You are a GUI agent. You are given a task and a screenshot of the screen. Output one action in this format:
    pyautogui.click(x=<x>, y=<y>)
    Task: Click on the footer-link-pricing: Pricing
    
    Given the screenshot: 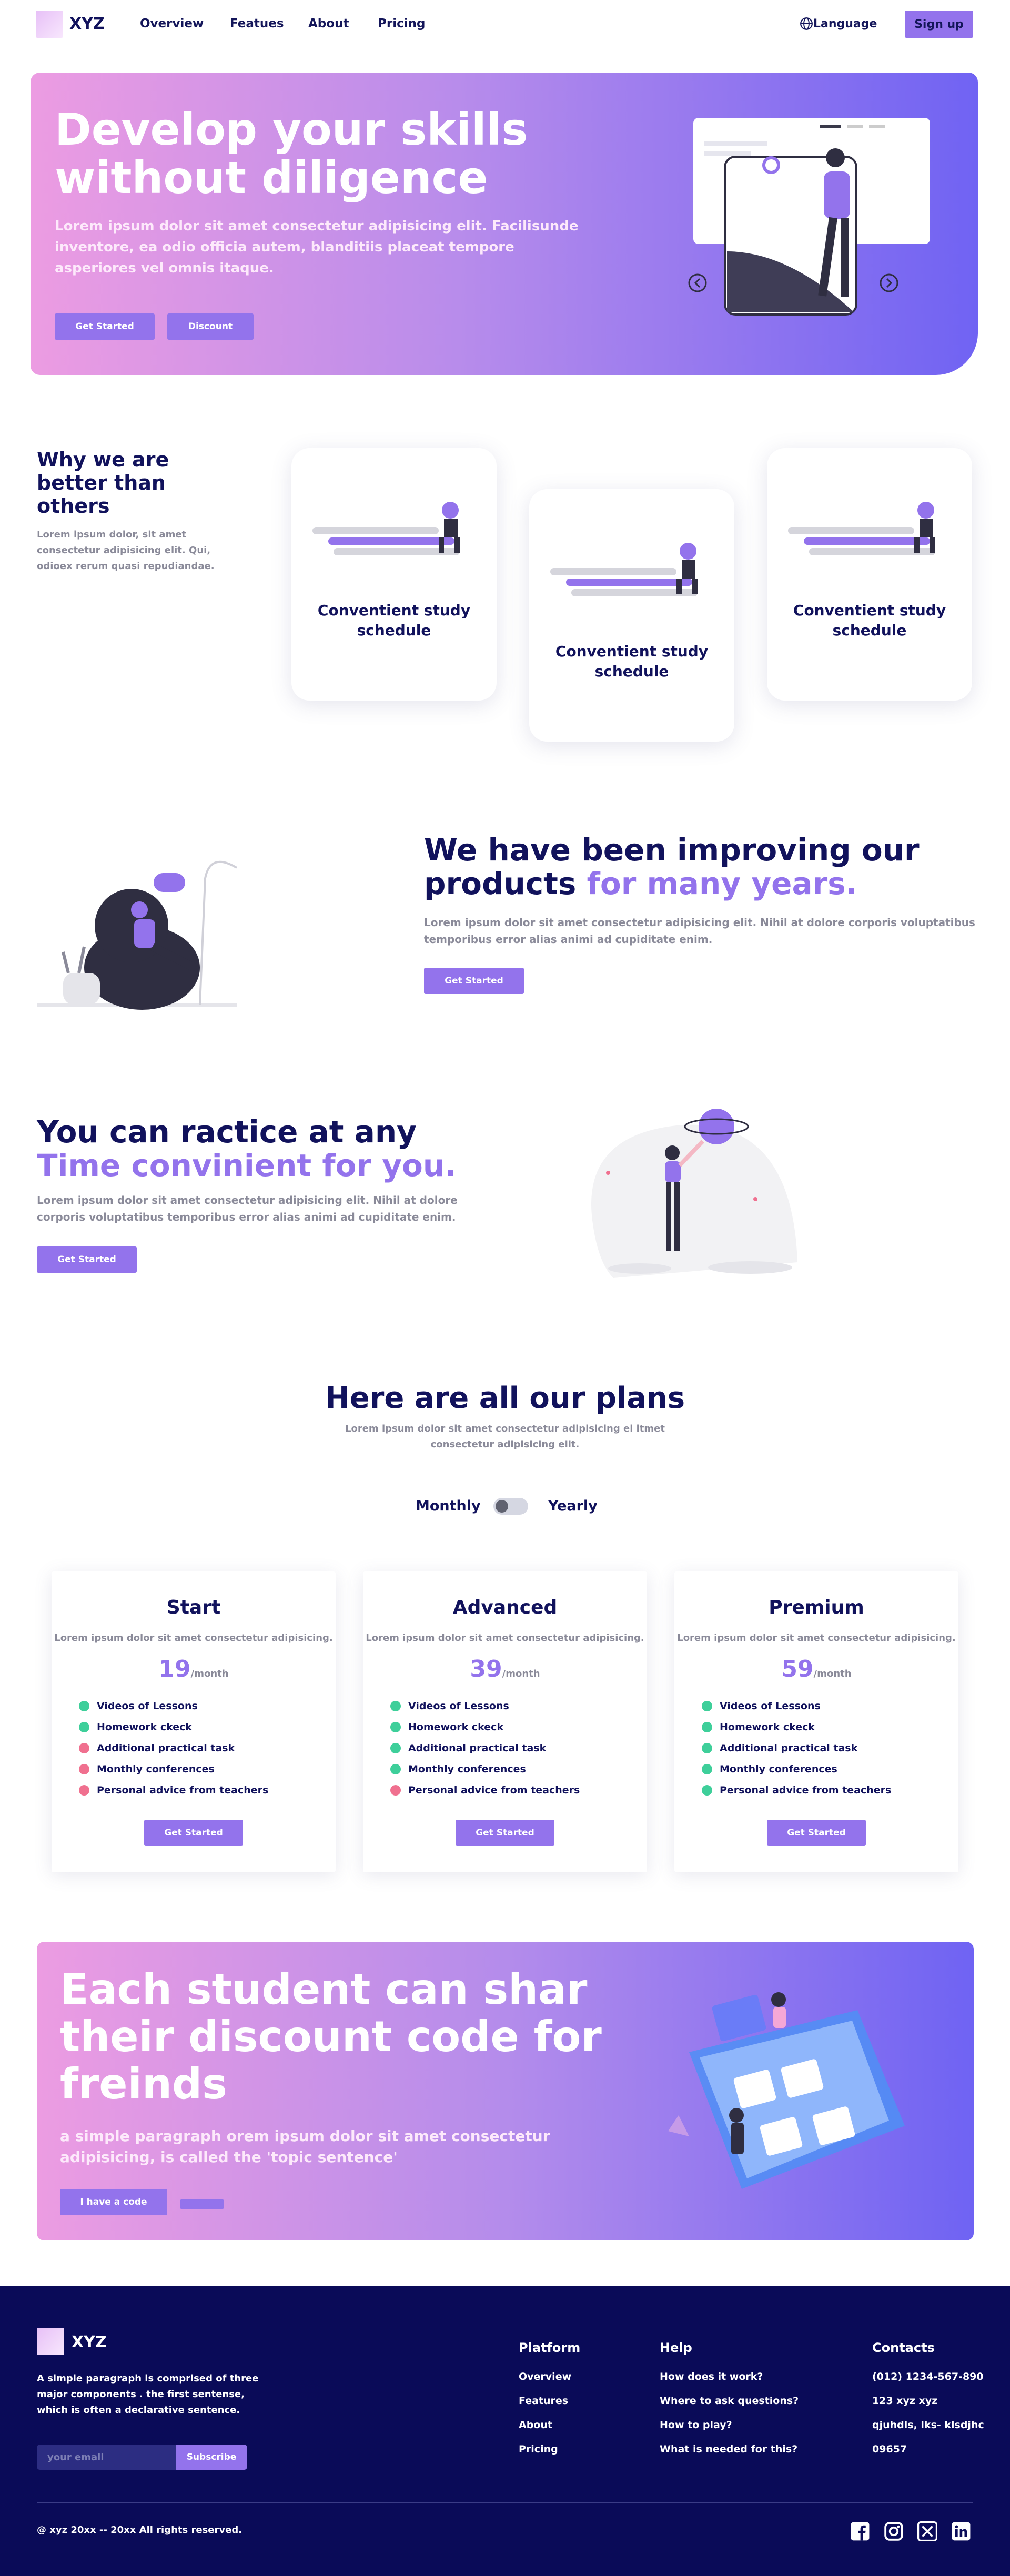 What is the action you would take?
    pyautogui.click(x=545, y=2449)
    